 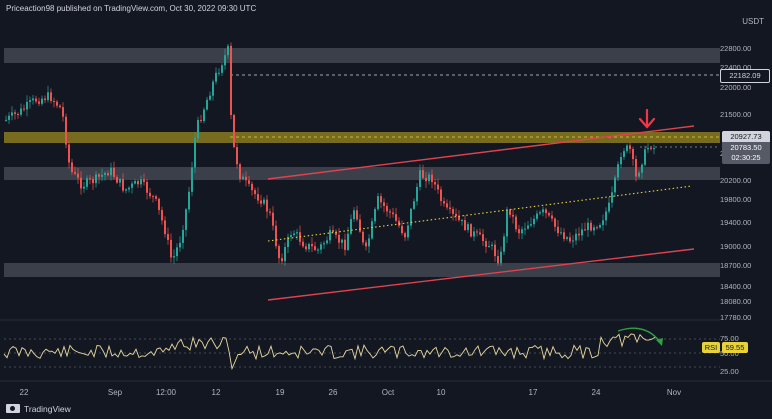 I want to click on rsi-tick-25: 25.00, so click(x=729, y=371).